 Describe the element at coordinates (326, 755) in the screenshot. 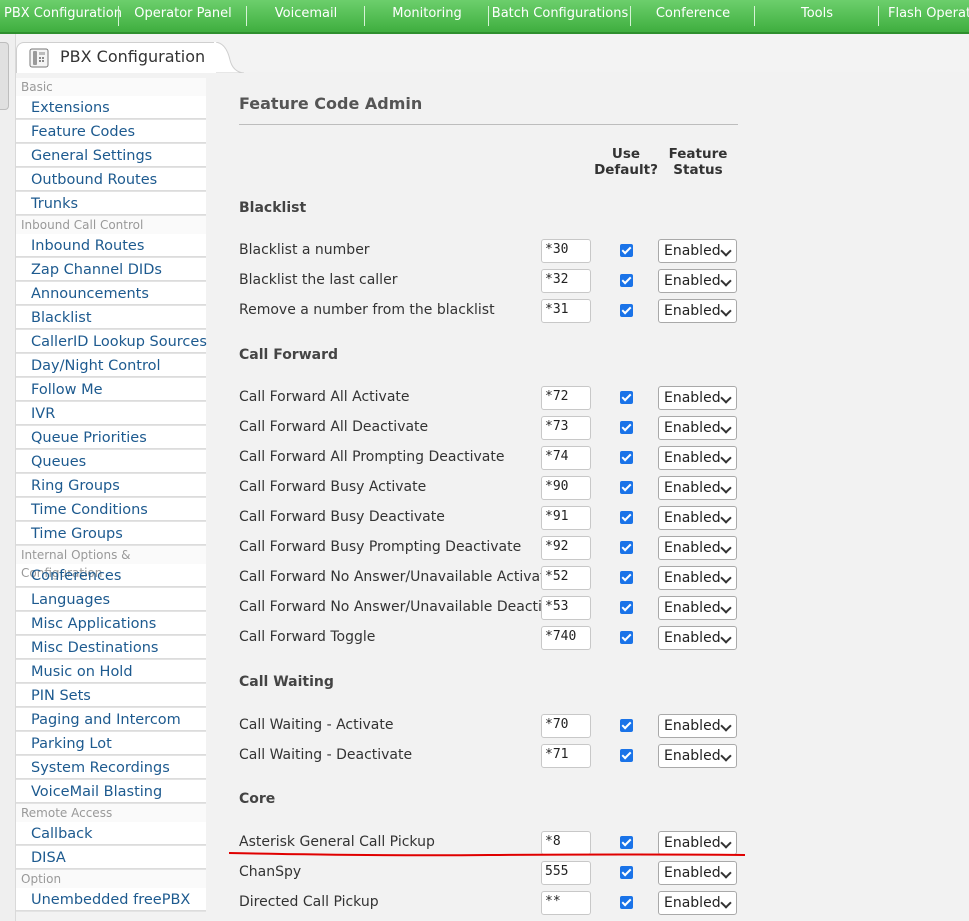

I see `feature-label: Call Waiting - Deactivate` at that location.